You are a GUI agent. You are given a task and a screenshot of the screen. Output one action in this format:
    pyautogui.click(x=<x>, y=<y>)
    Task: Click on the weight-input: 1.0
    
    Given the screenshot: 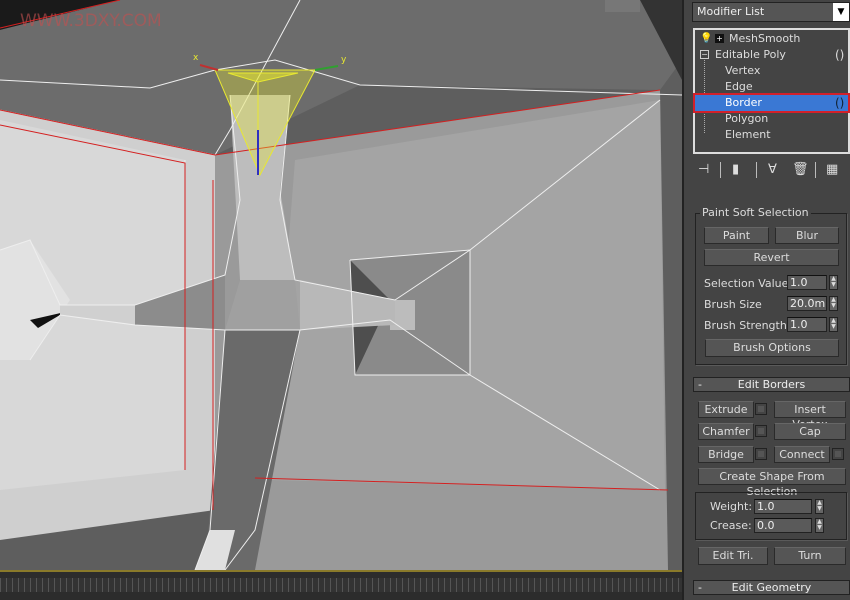 What is the action you would take?
    pyautogui.click(x=783, y=506)
    